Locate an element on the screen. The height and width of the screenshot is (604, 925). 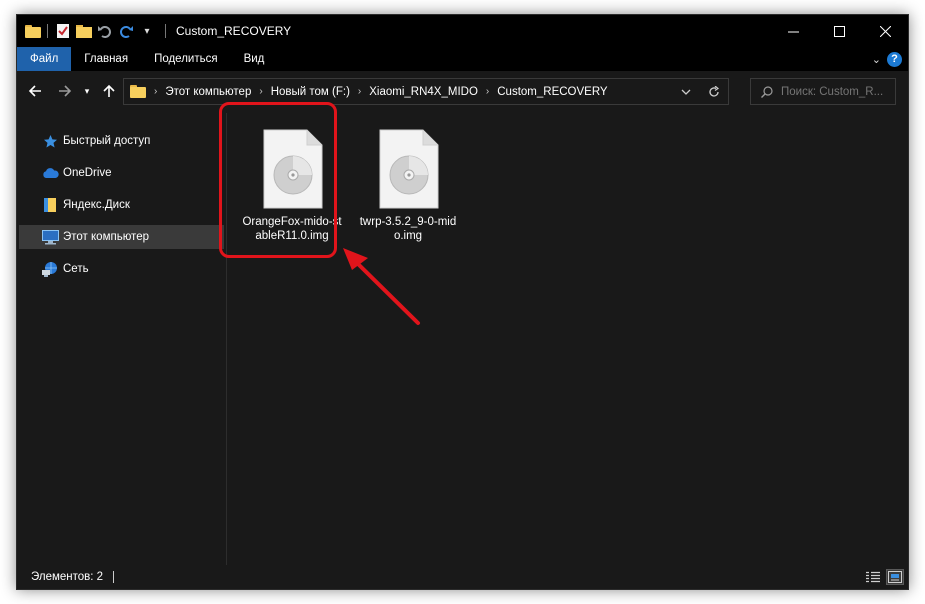
up-button is located at coordinates (109, 91).